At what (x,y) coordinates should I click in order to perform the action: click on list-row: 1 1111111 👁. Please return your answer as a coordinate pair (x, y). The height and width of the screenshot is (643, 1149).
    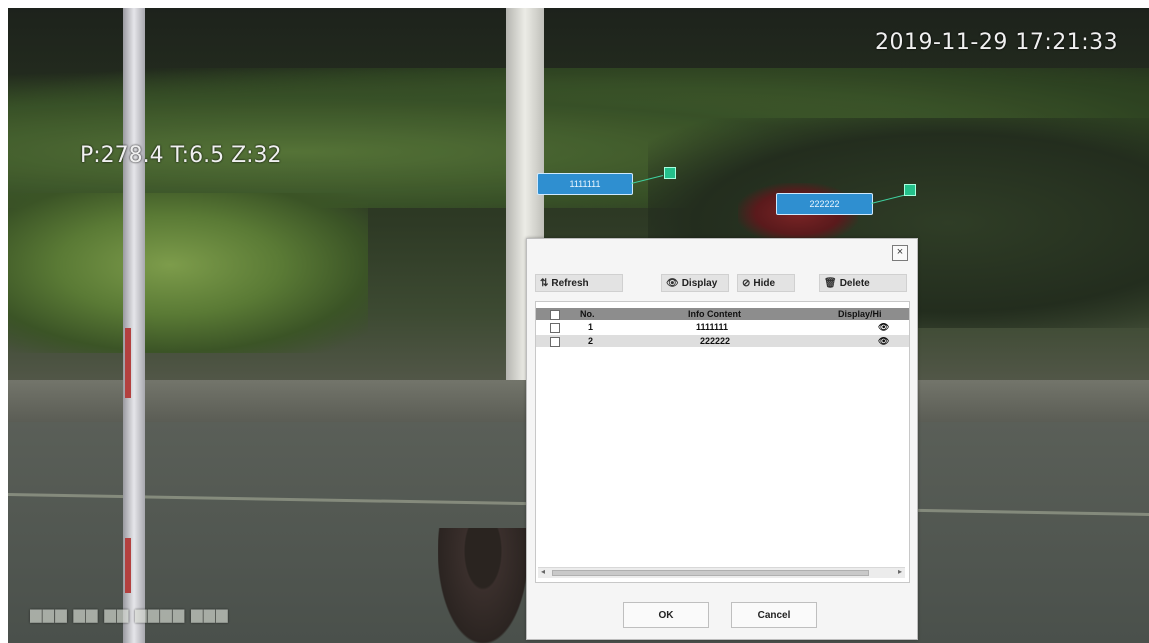
    Looking at the image, I should click on (722, 327).